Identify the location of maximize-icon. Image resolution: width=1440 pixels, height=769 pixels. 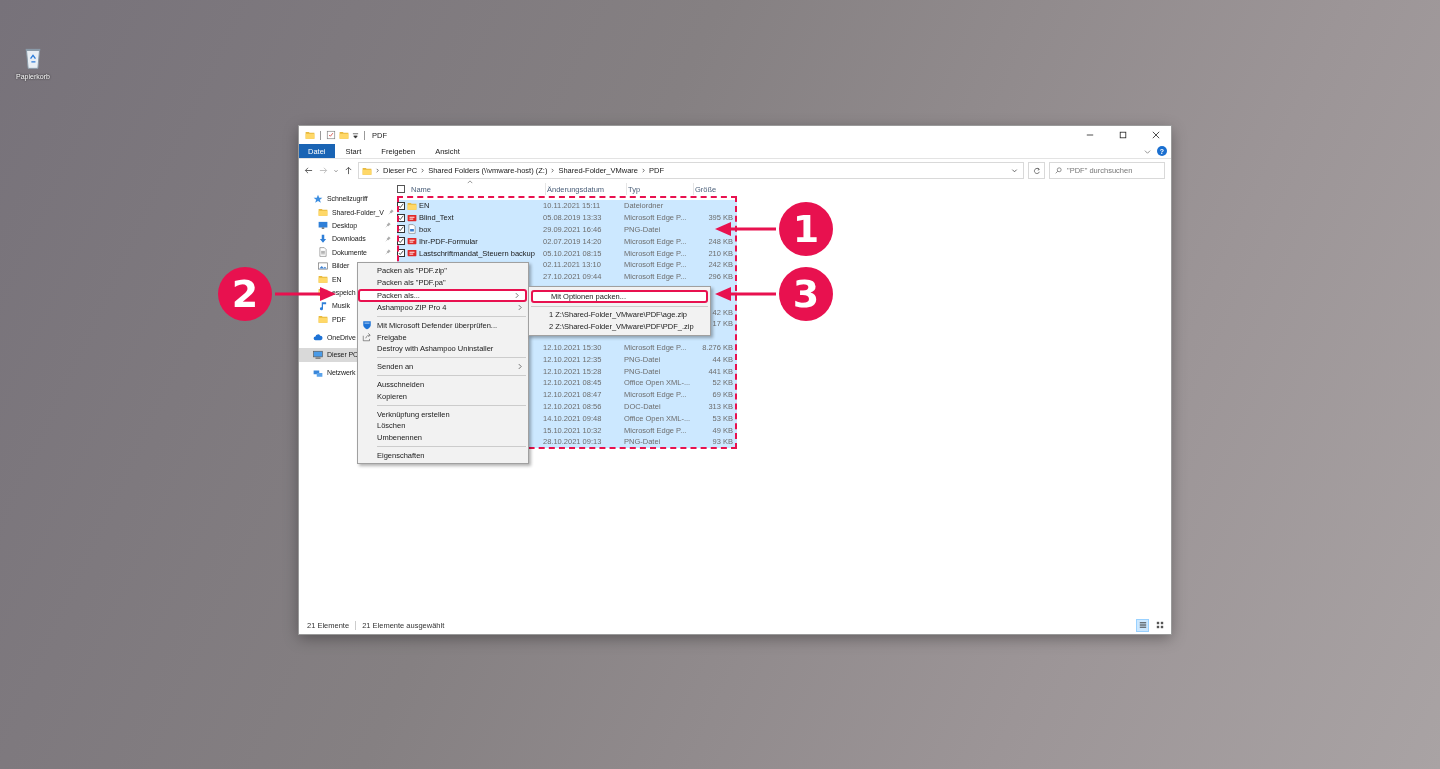
(1123, 135).